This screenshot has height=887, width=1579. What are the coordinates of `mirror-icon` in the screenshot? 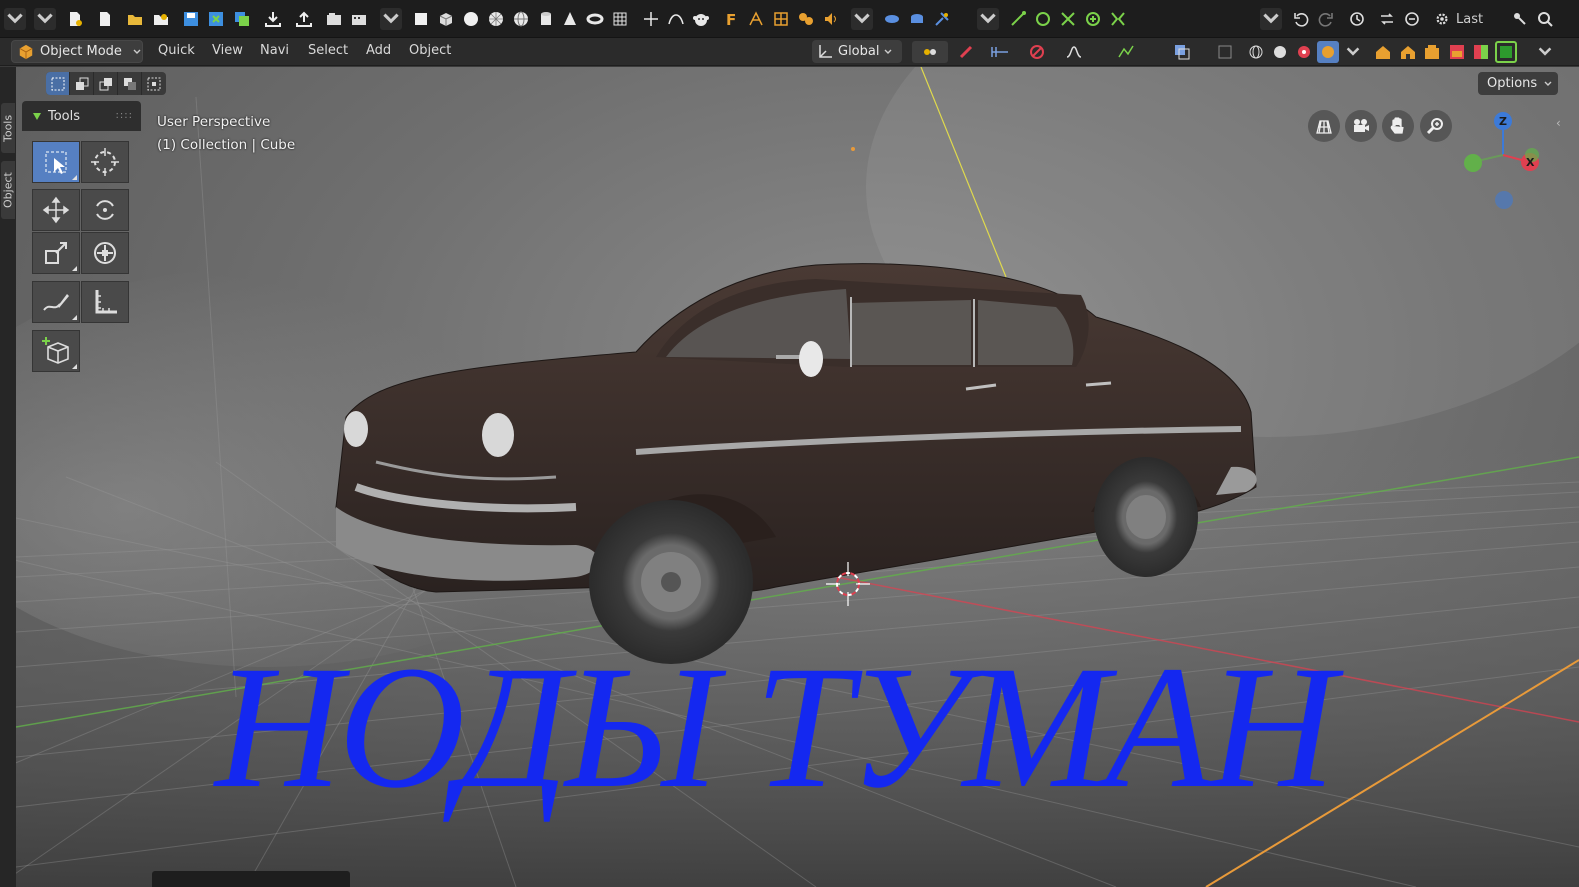 It's located at (1118, 19).